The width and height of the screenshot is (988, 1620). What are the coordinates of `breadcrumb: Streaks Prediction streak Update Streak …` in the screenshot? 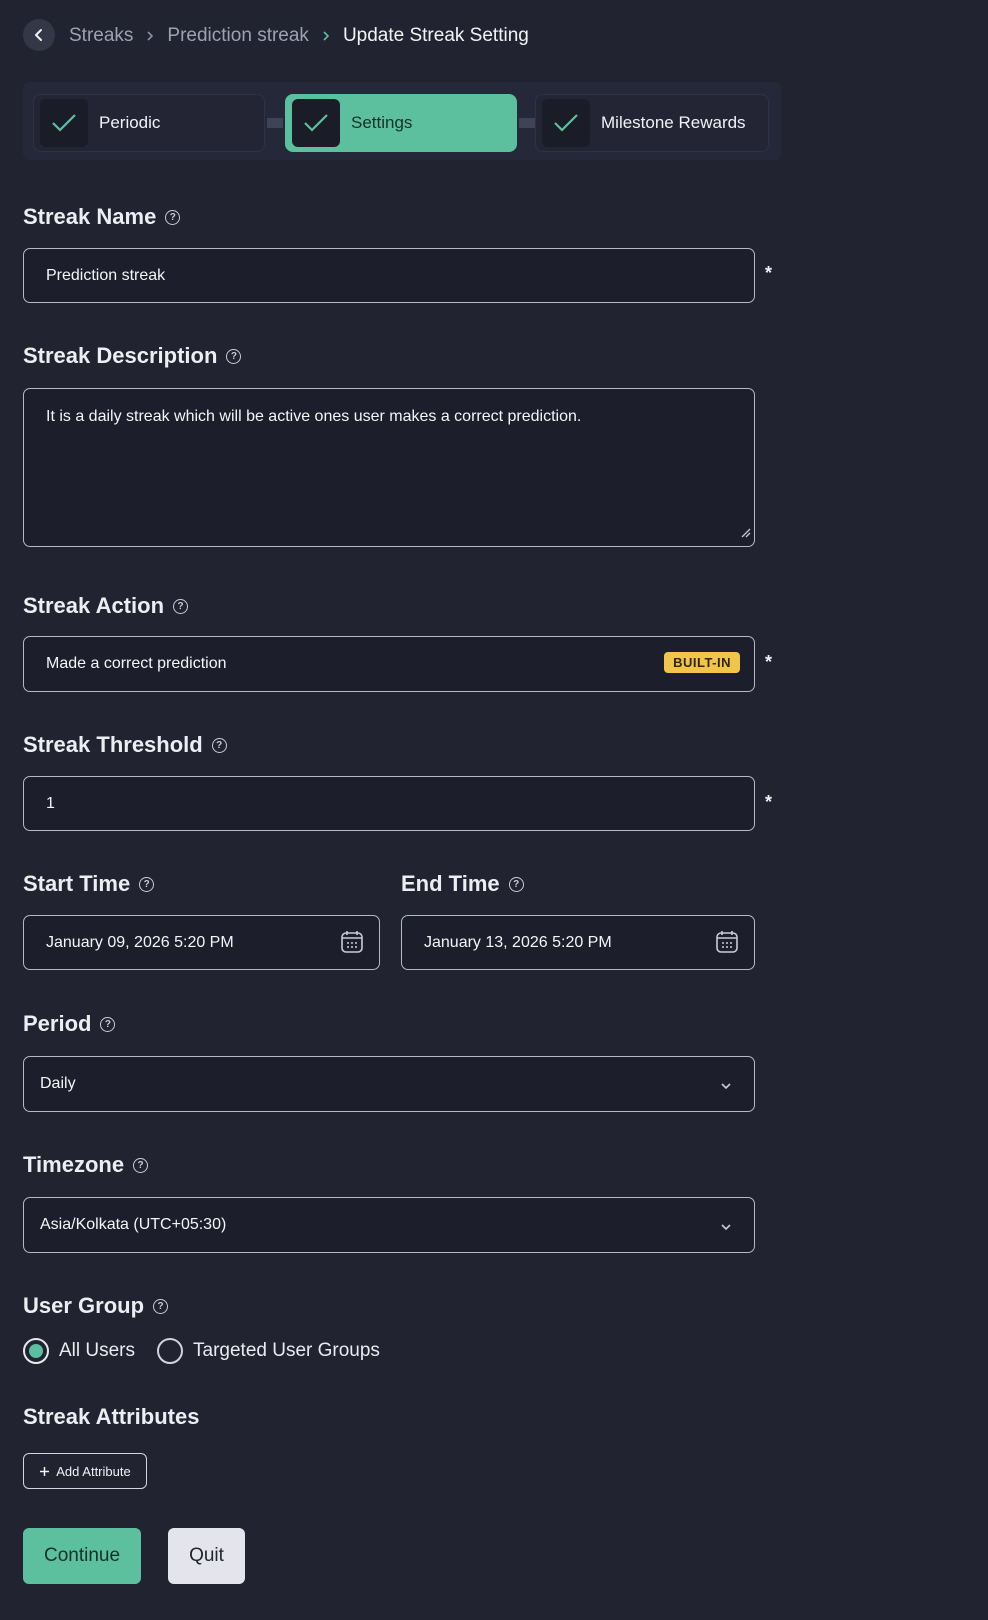 It's located at (299, 36).